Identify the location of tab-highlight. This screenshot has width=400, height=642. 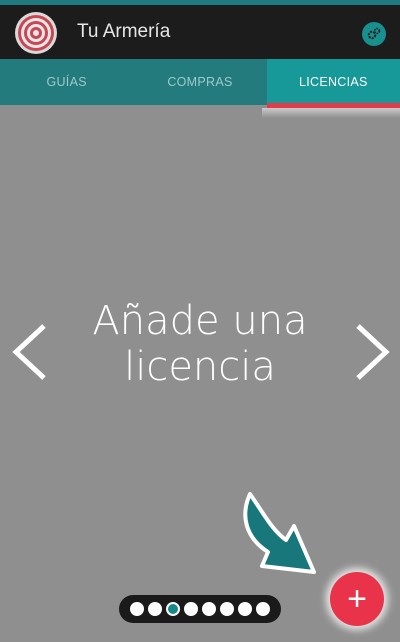
(331, 113).